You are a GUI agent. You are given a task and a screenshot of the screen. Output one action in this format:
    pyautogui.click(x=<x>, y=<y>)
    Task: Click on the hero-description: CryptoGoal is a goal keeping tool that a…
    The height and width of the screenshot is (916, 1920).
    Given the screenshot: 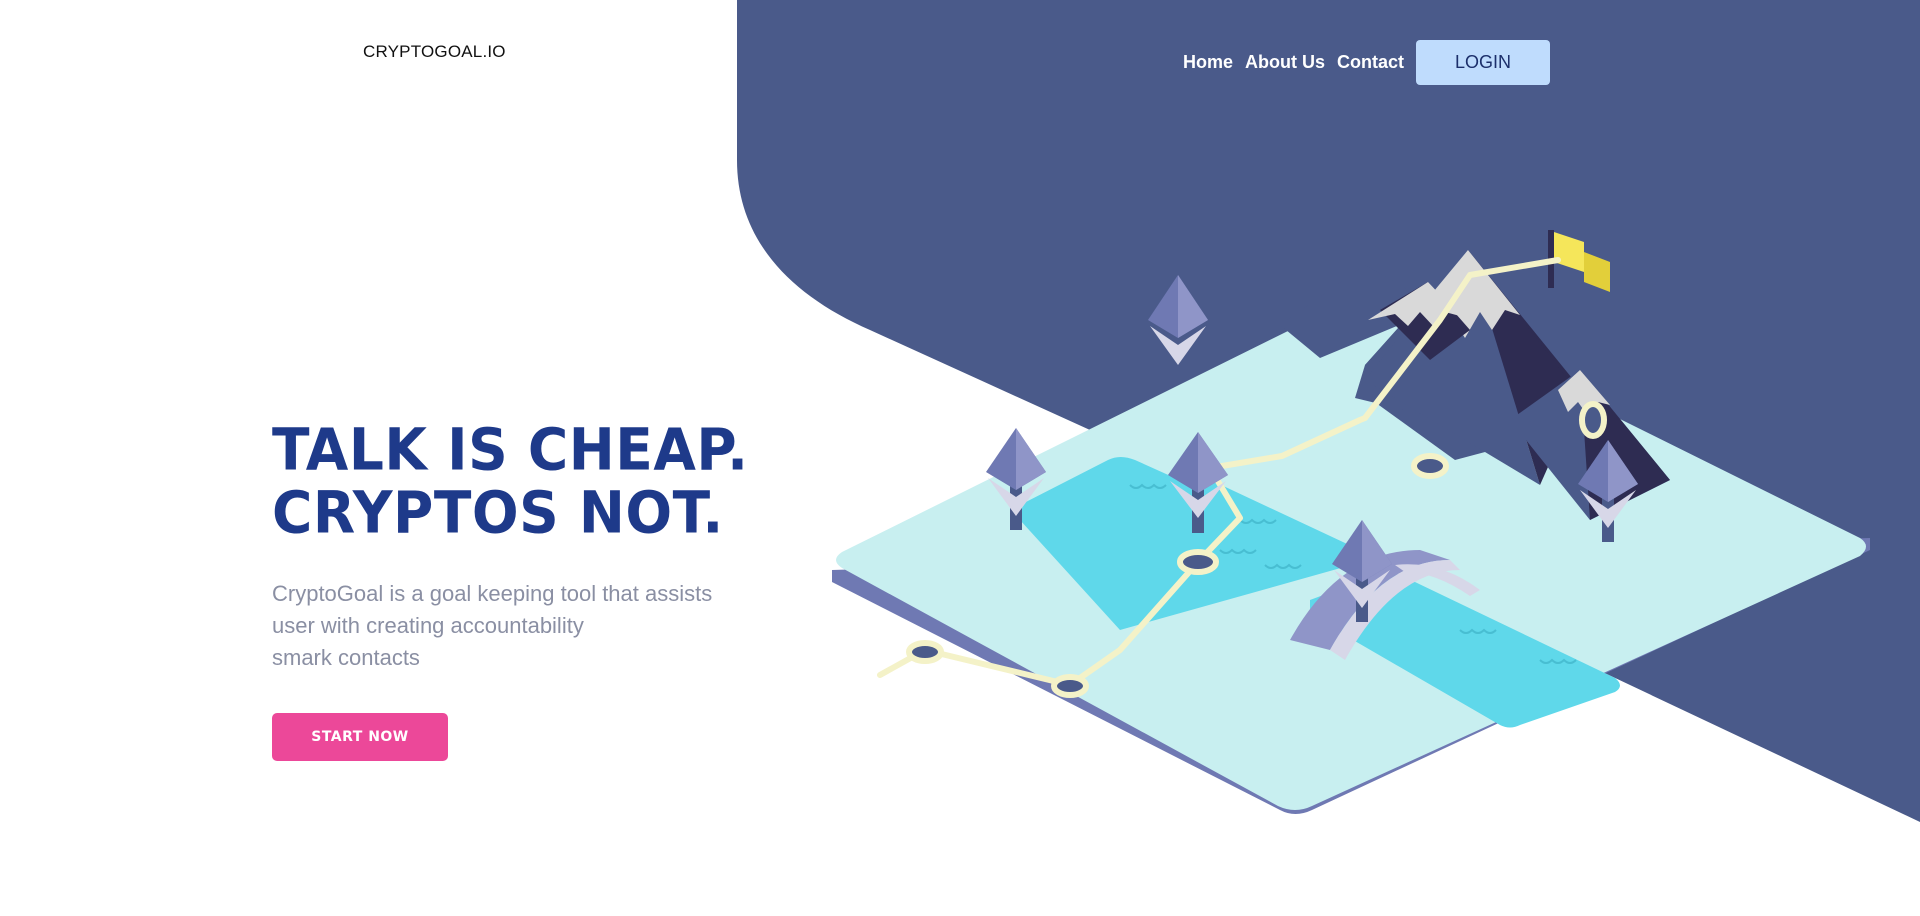 What is the action you would take?
    pyautogui.click(x=522, y=626)
    